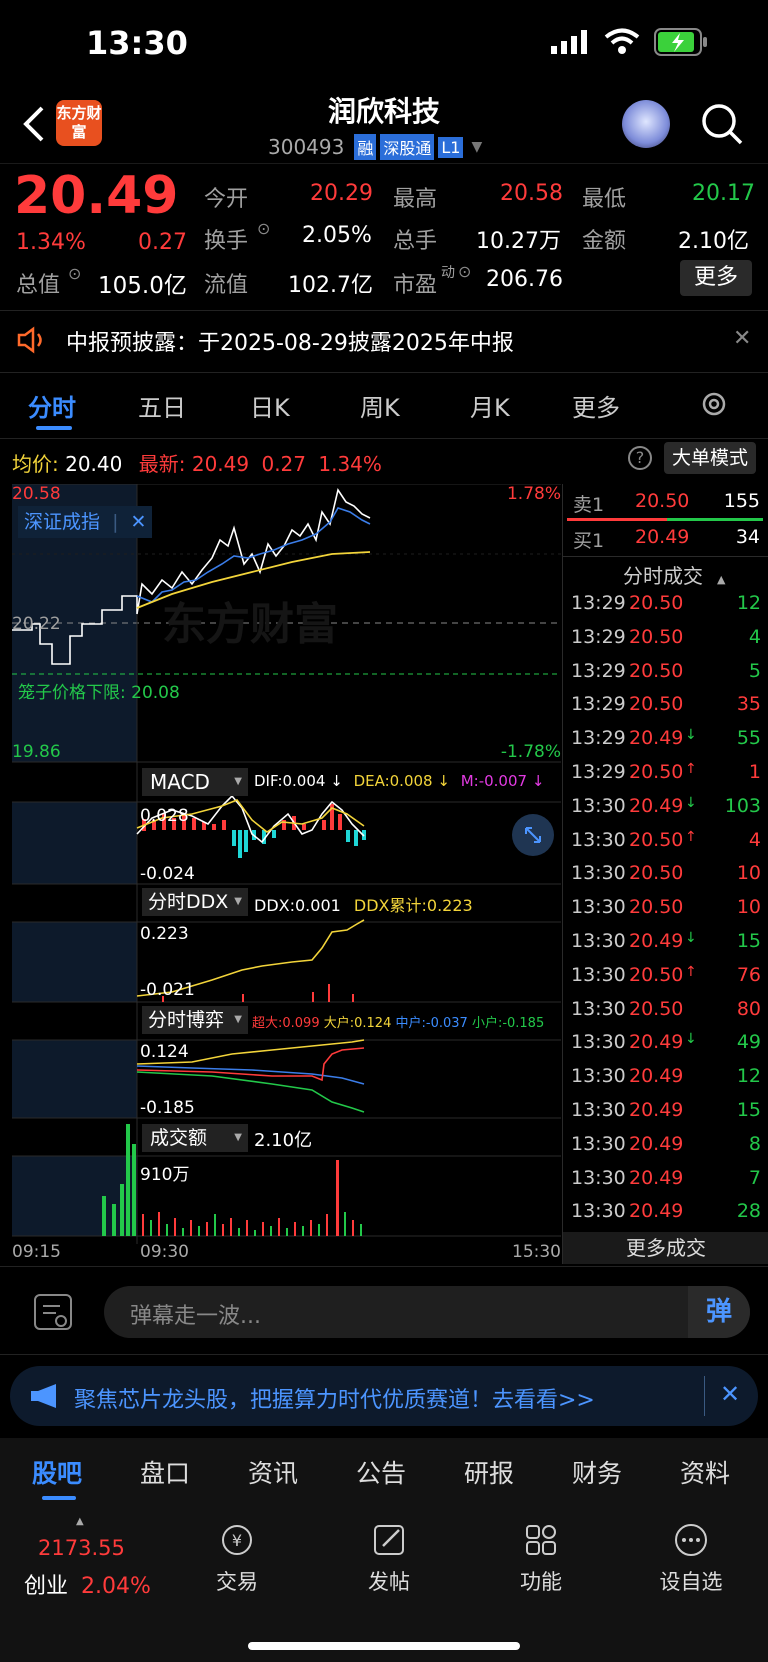 This screenshot has width=768, height=1662. I want to click on settings-icon, so click(714, 406).